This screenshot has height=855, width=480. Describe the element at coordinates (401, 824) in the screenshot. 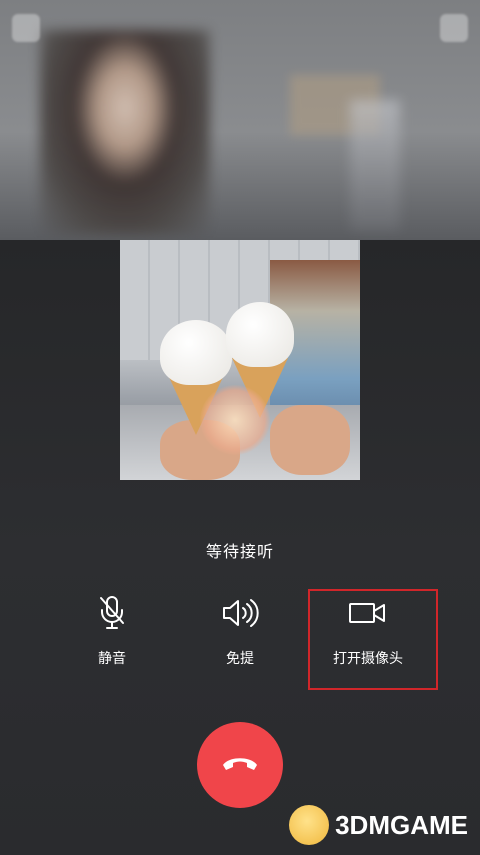

I see `watermark-text: 3DMGAME` at that location.